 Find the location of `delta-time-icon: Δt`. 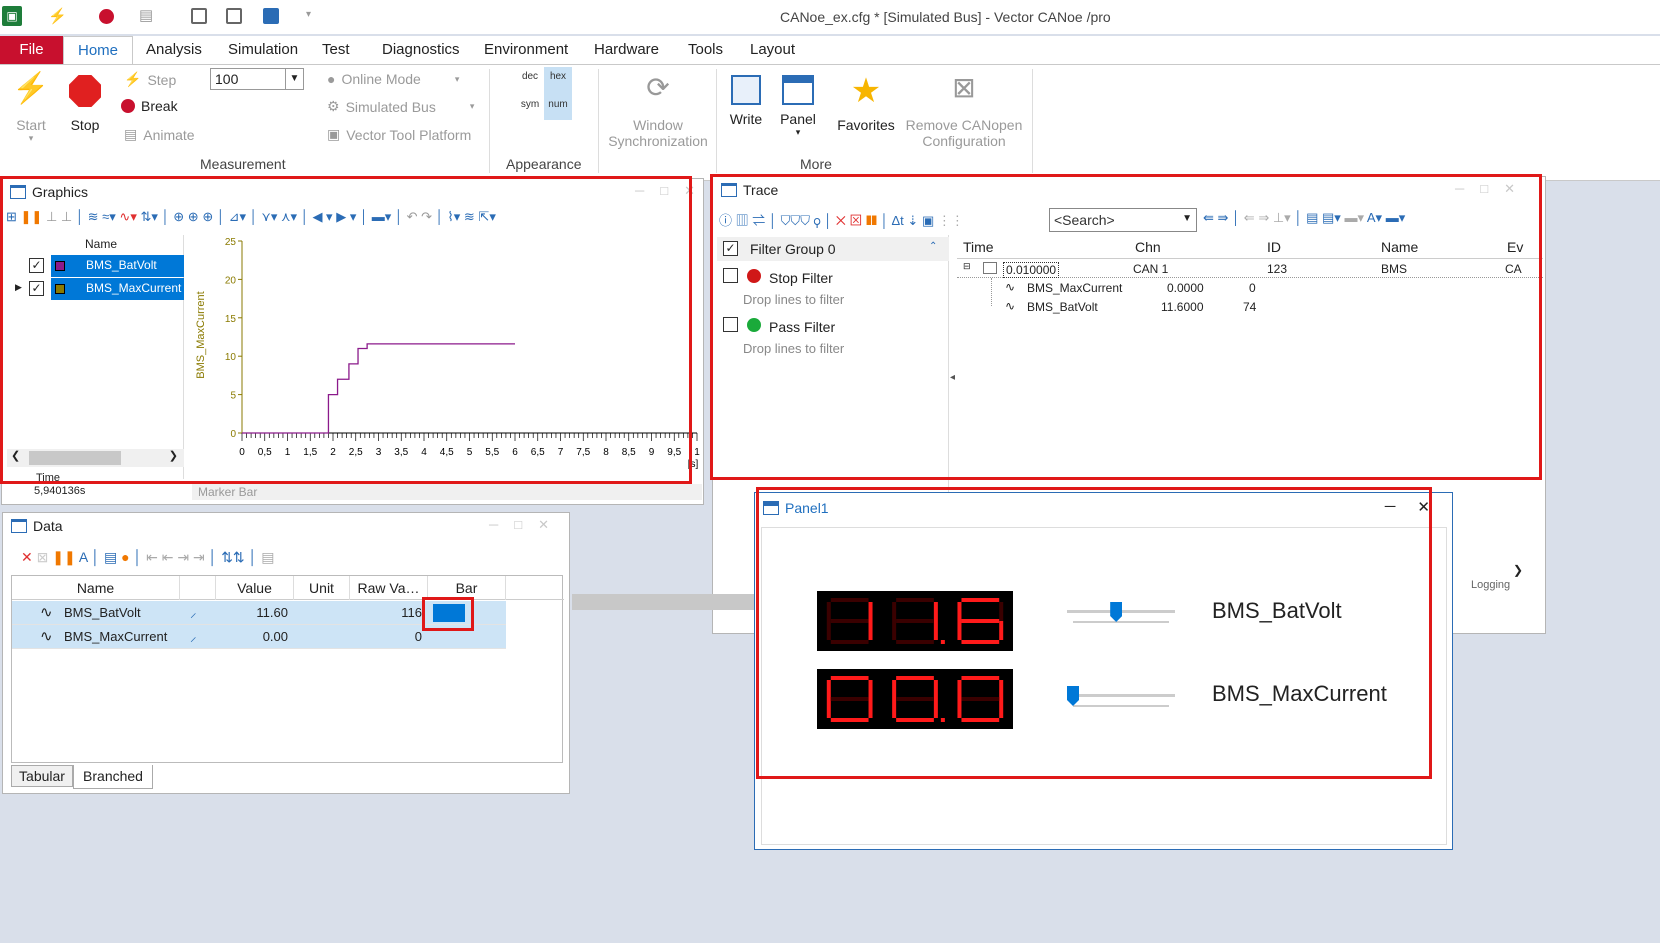

delta-time-icon: Δt is located at coordinates (898, 220).